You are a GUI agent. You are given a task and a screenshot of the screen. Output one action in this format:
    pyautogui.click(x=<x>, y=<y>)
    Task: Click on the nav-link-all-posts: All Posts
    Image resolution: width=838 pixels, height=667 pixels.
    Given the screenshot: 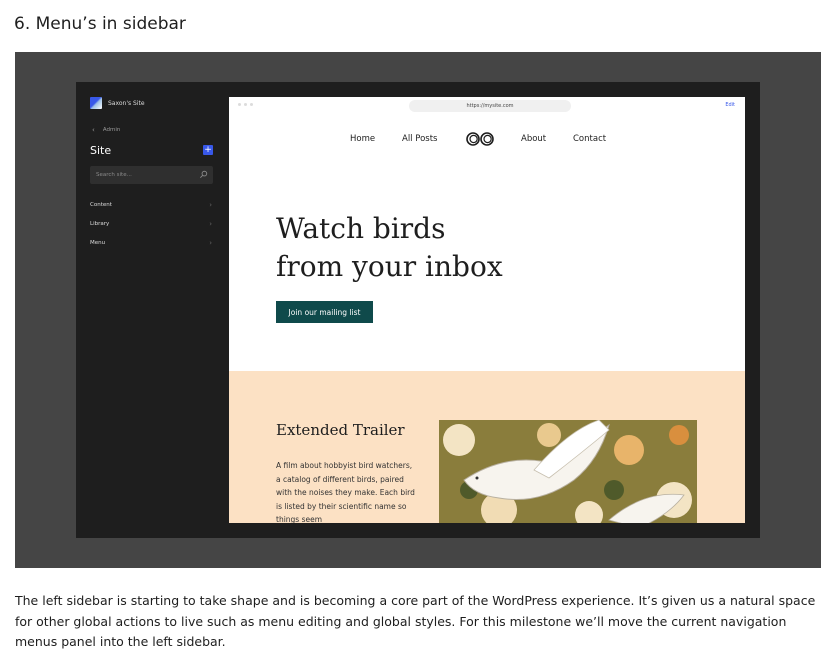 What is the action you would take?
    pyautogui.click(x=419, y=139)
    